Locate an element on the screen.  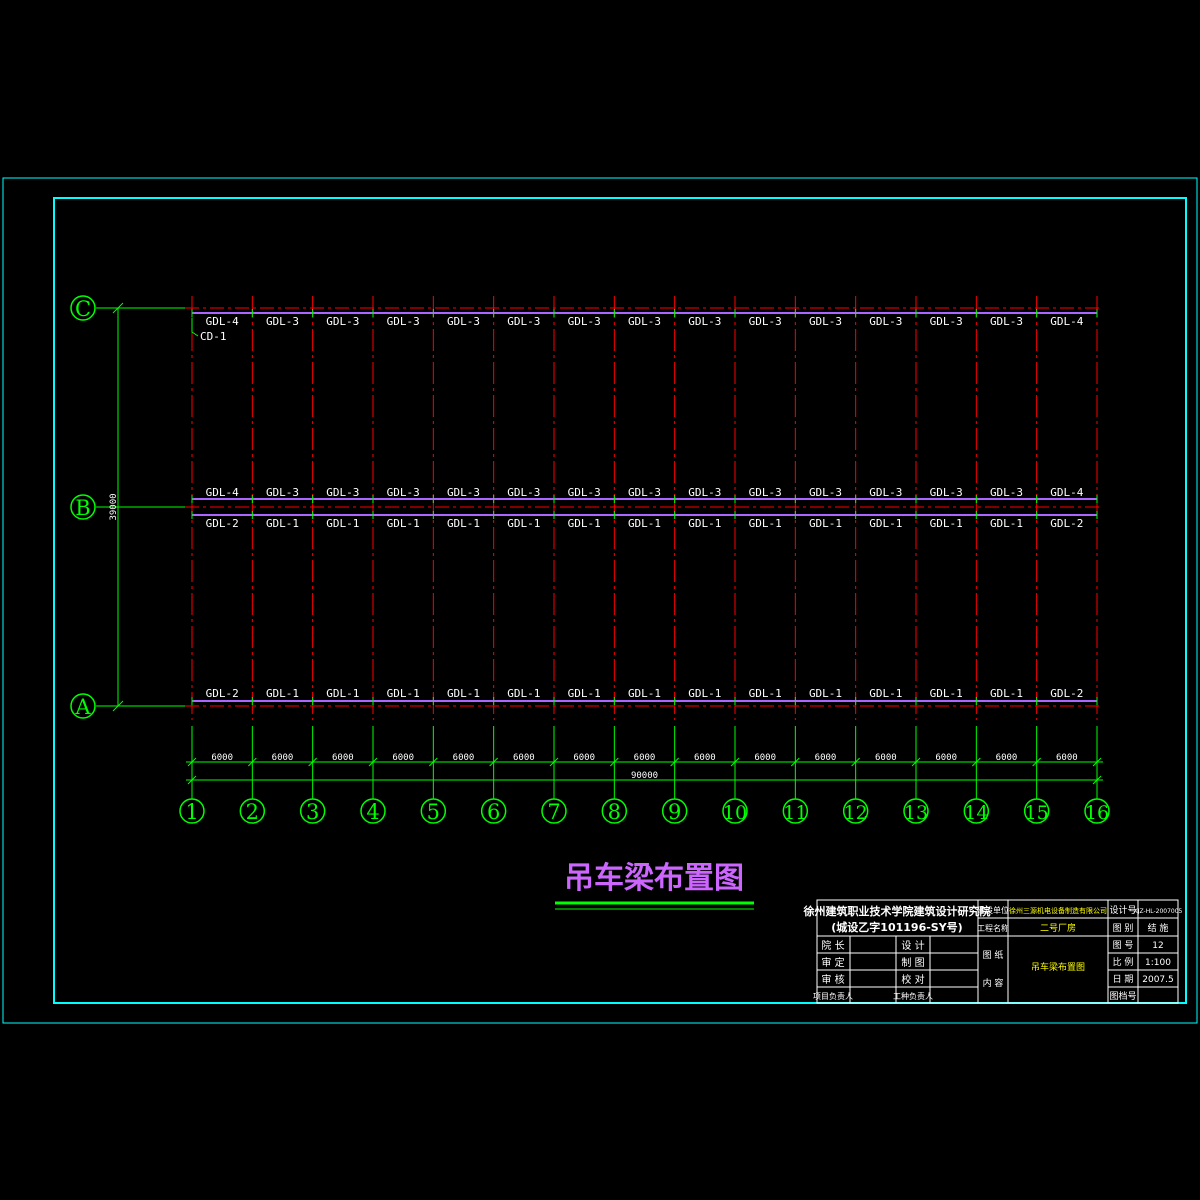
design-no-label: 设计号 is located at coordinates (1122, 910).